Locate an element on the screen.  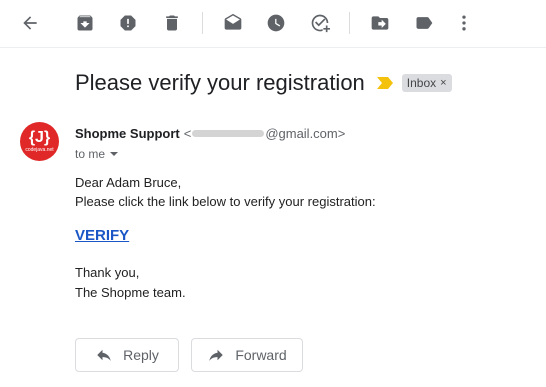
sender-avatar: {J} codejava.net is located at coordinates (39, 141).